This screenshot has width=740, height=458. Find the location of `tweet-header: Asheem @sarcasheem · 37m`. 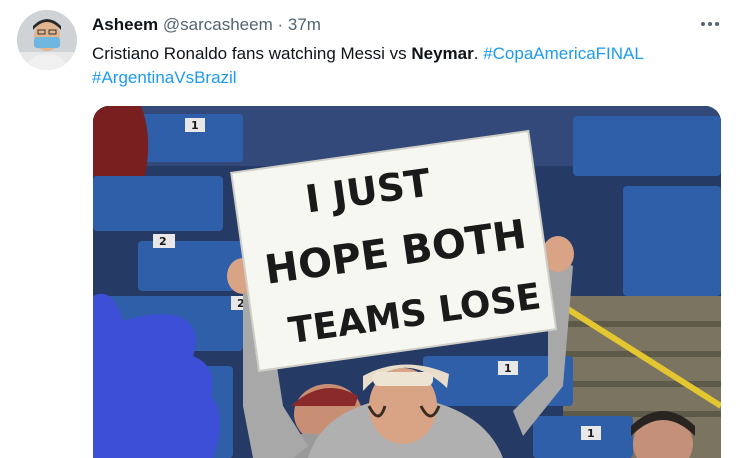

tweet-header: Asheem @sarcasheem · 37m is located at coordinates (206, 25).